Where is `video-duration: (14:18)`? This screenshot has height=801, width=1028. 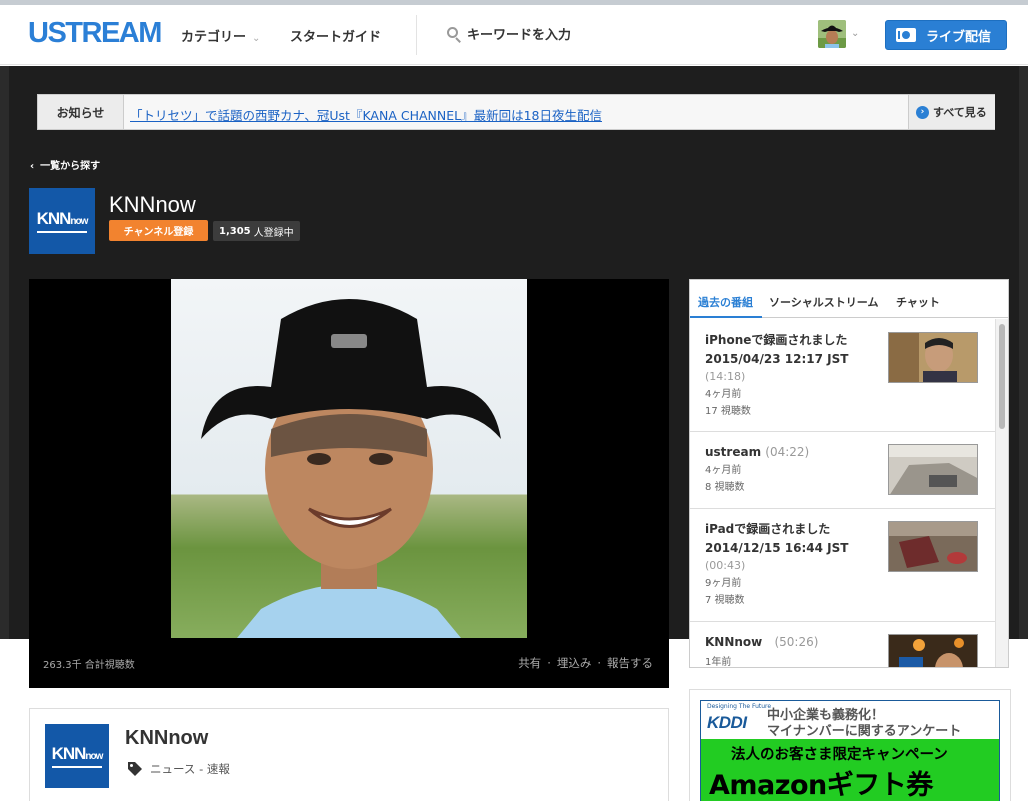 video-duration: (14:18) is located at coordinates (725, 376).